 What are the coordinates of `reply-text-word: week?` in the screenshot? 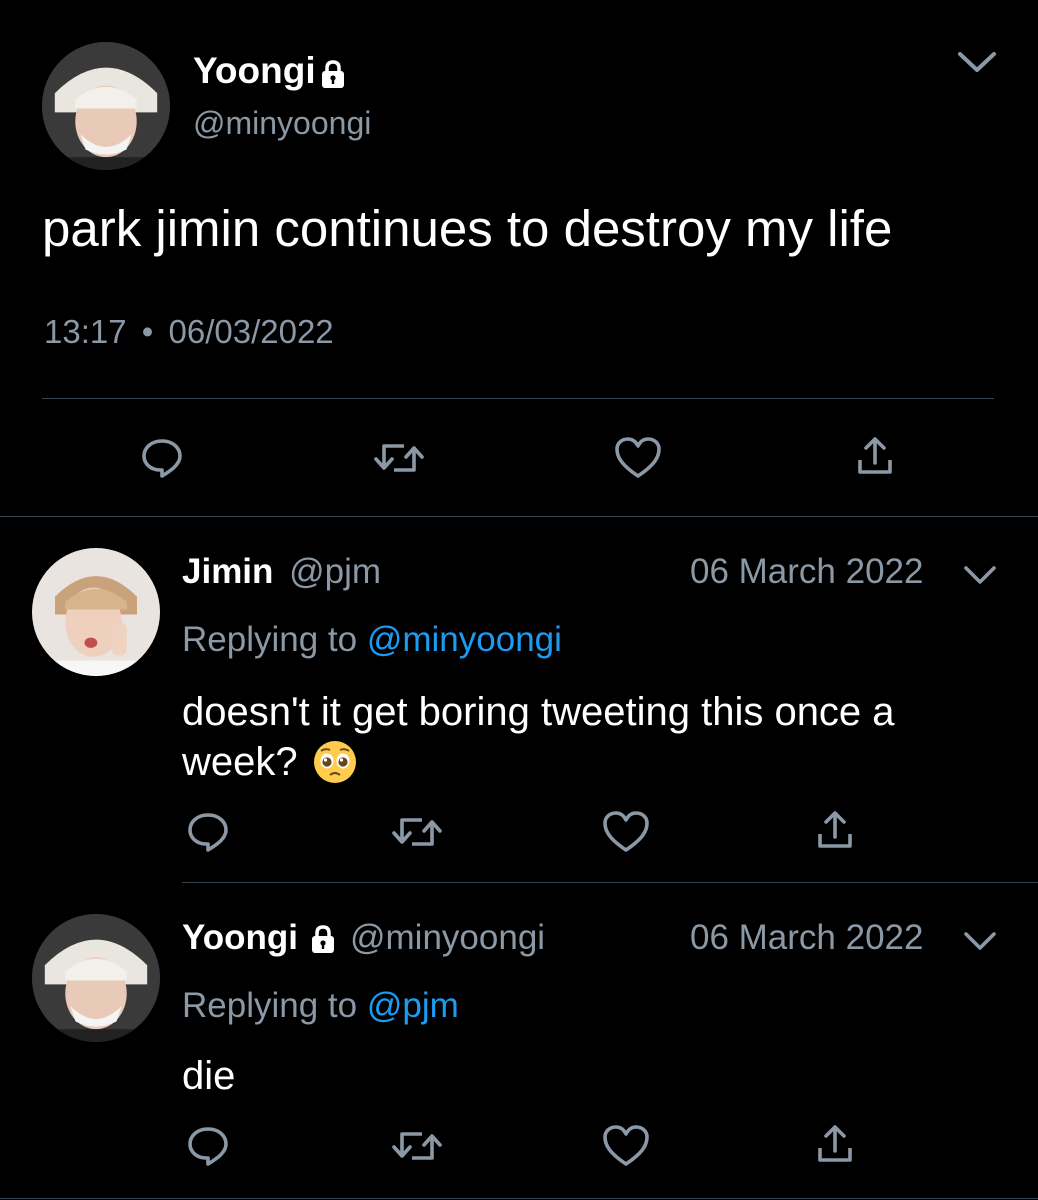 It's located at (240, 762).